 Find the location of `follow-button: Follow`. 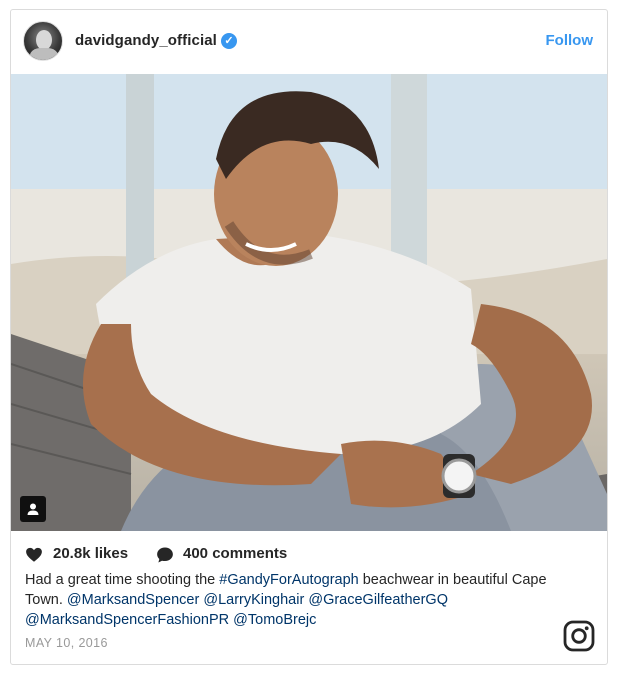

follow-button: Follow is located at coordinates (570, 40).